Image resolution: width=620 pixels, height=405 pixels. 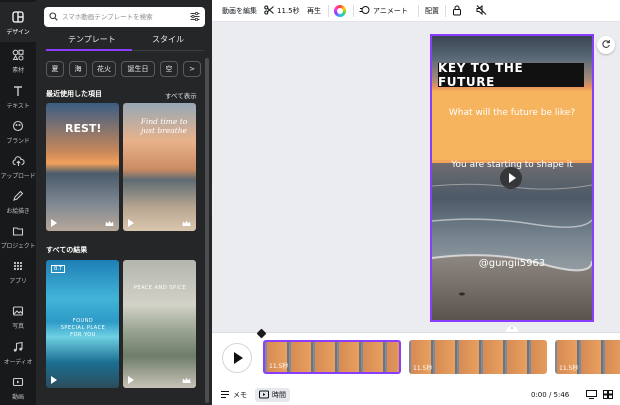 I want to click on thumb-title: REST!, so click(x=83, y=128).